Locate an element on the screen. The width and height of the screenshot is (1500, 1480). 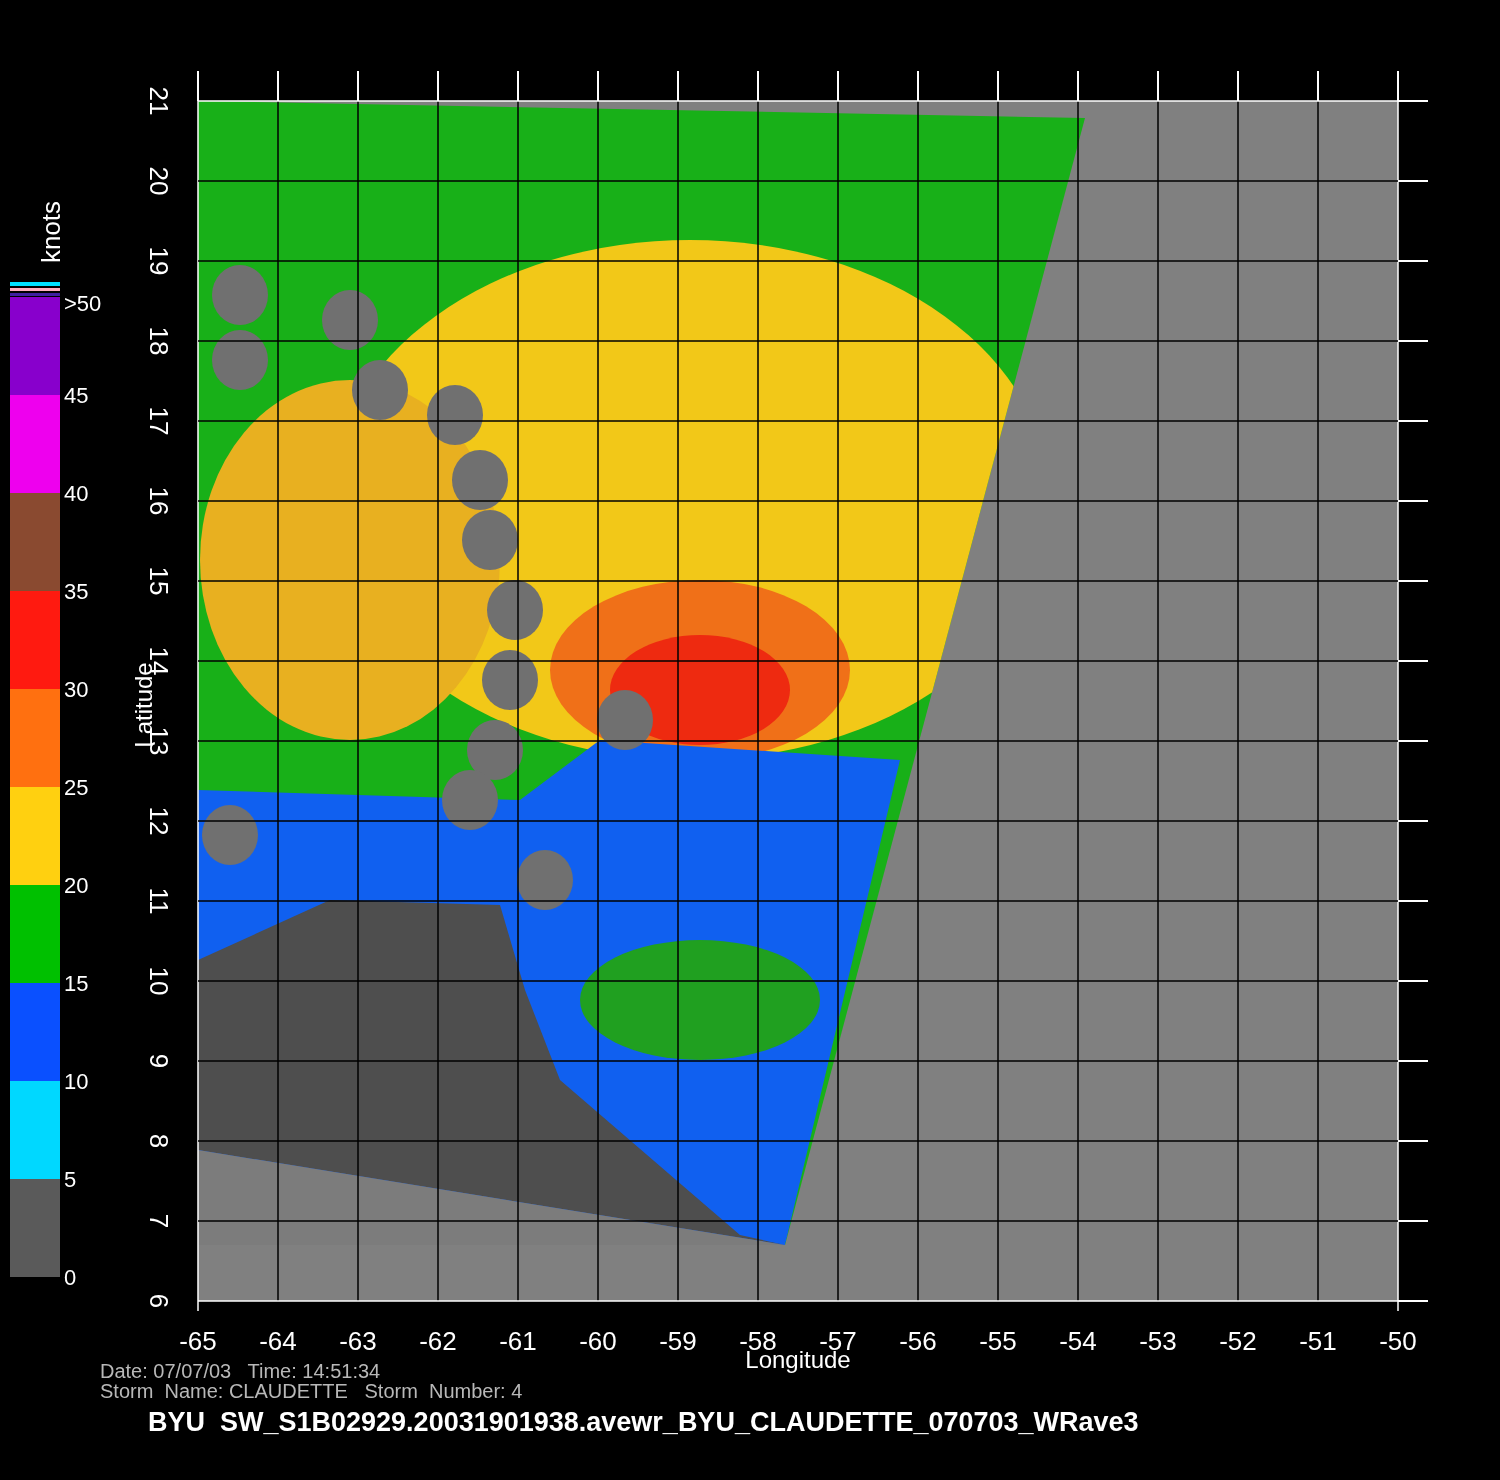
legend-label: 0 is located at coordinates (70, 1277).